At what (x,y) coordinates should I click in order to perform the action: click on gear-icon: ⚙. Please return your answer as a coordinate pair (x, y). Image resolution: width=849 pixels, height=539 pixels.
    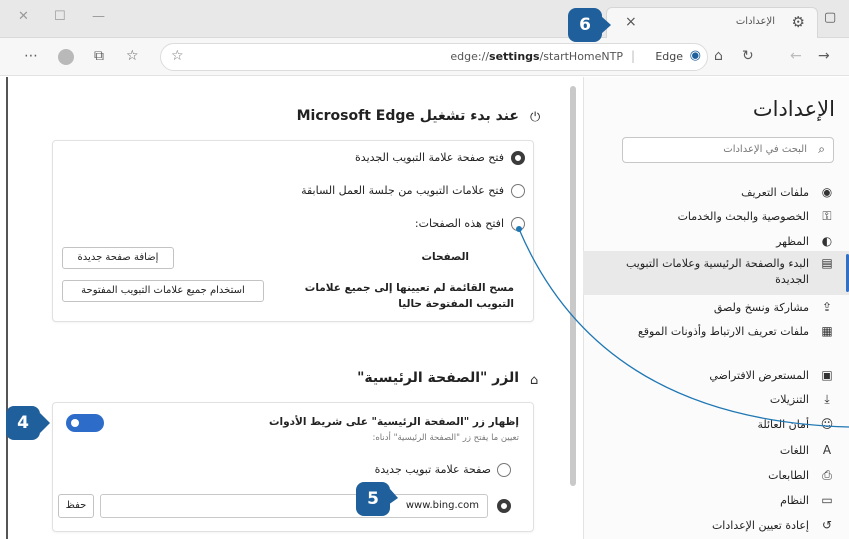
    Looking at the image, I should click on (798, 22).